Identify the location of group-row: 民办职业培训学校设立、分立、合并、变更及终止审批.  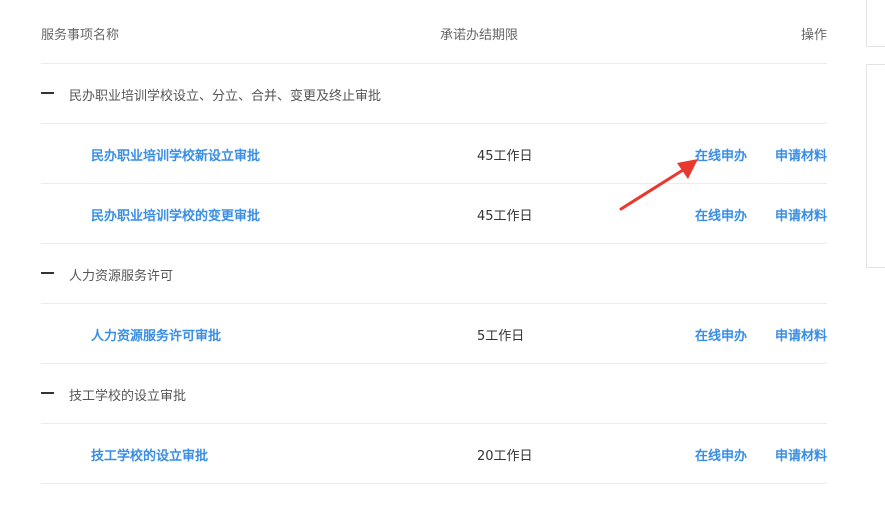
(434, 94).